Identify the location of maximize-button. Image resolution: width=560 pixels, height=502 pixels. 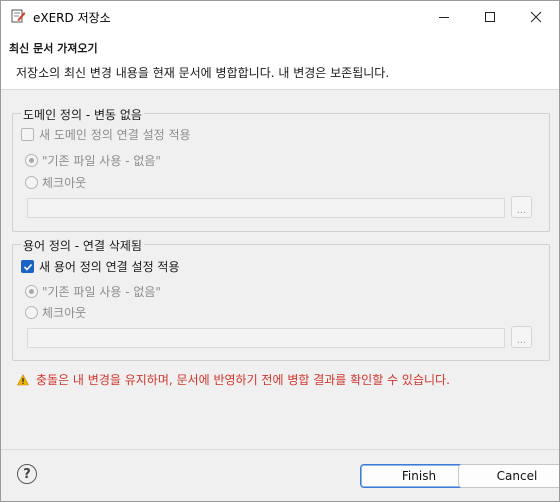
(490, 17).